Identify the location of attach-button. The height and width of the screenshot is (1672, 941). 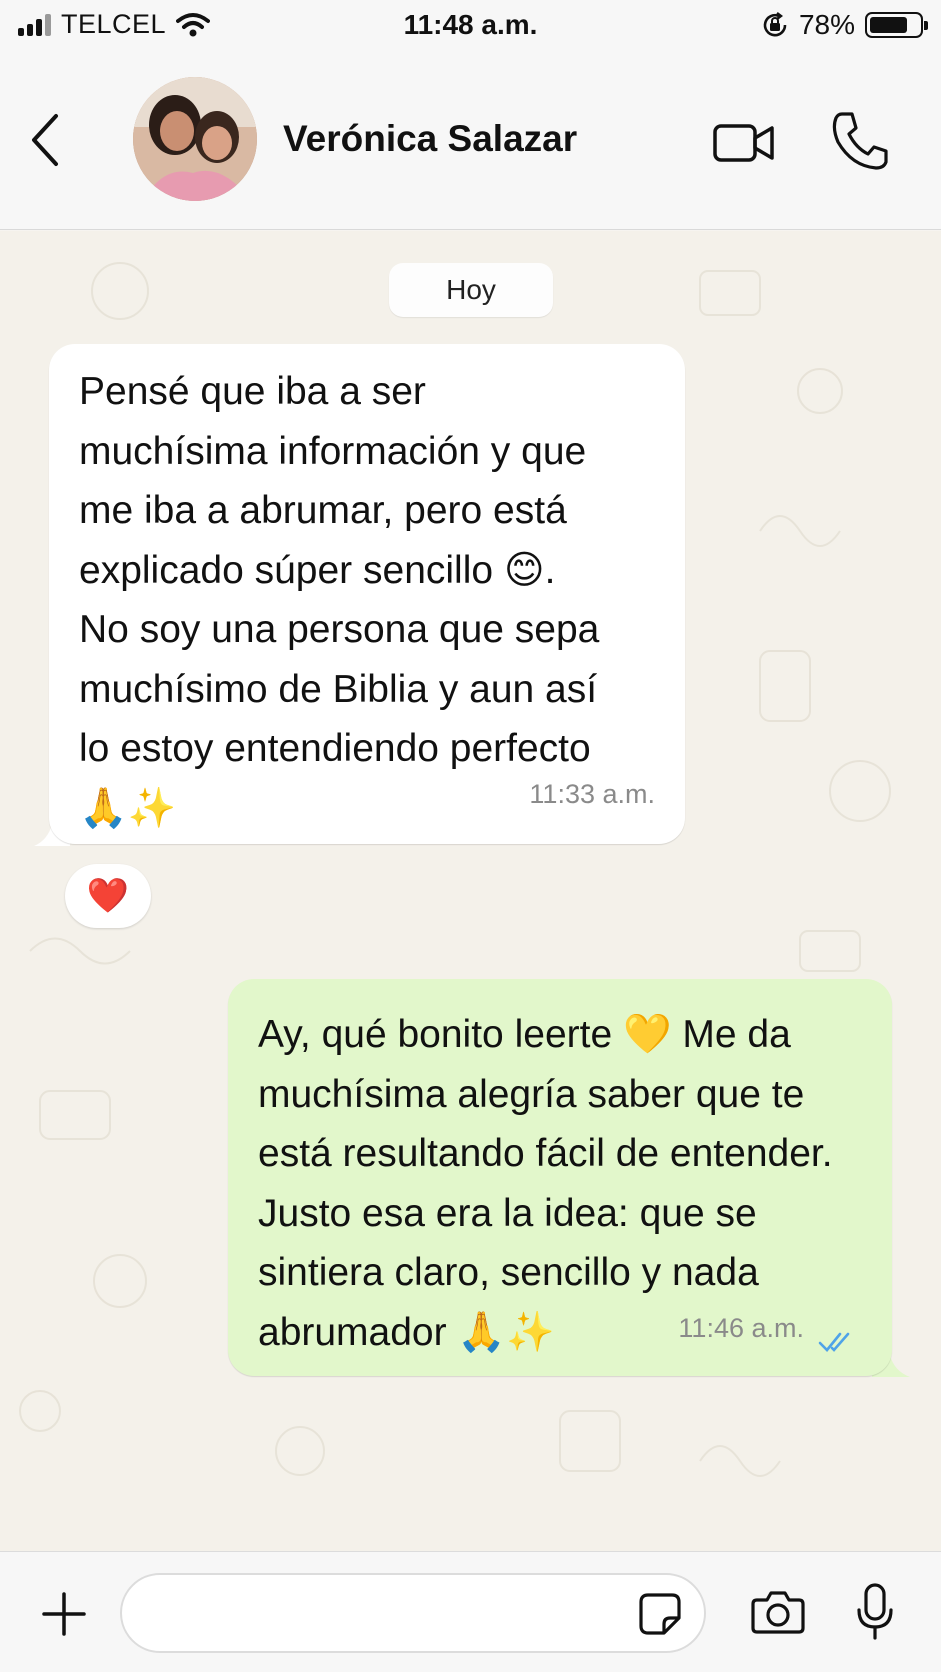
(64, 1614).